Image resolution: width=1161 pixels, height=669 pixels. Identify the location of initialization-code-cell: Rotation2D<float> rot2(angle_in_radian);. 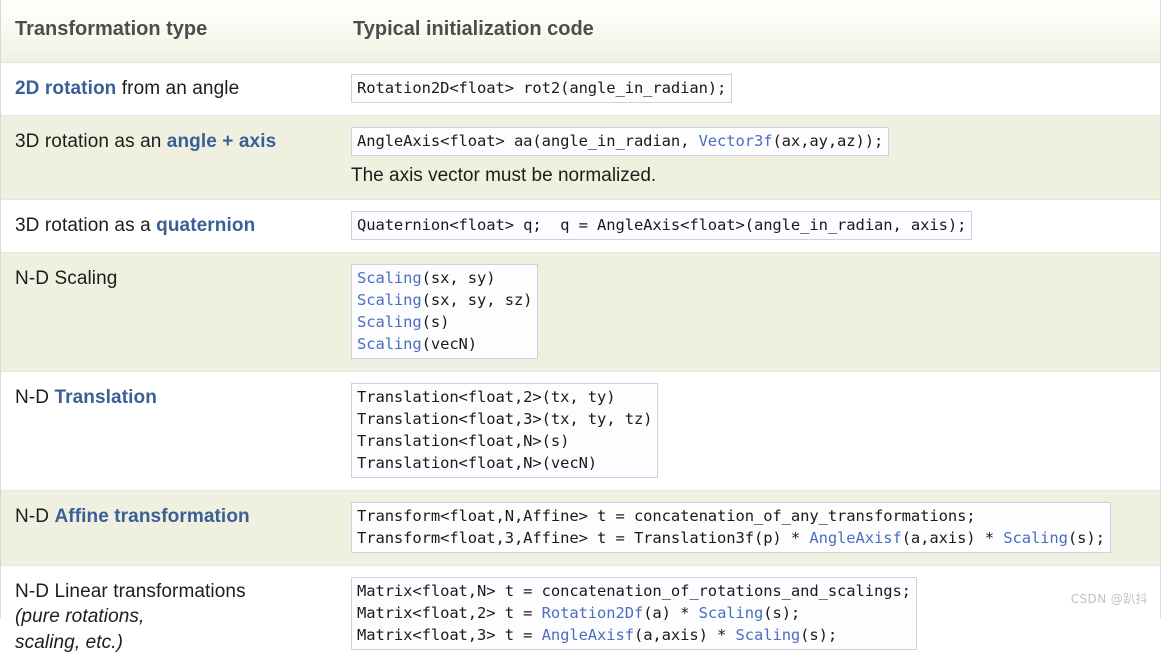
(749, 88).